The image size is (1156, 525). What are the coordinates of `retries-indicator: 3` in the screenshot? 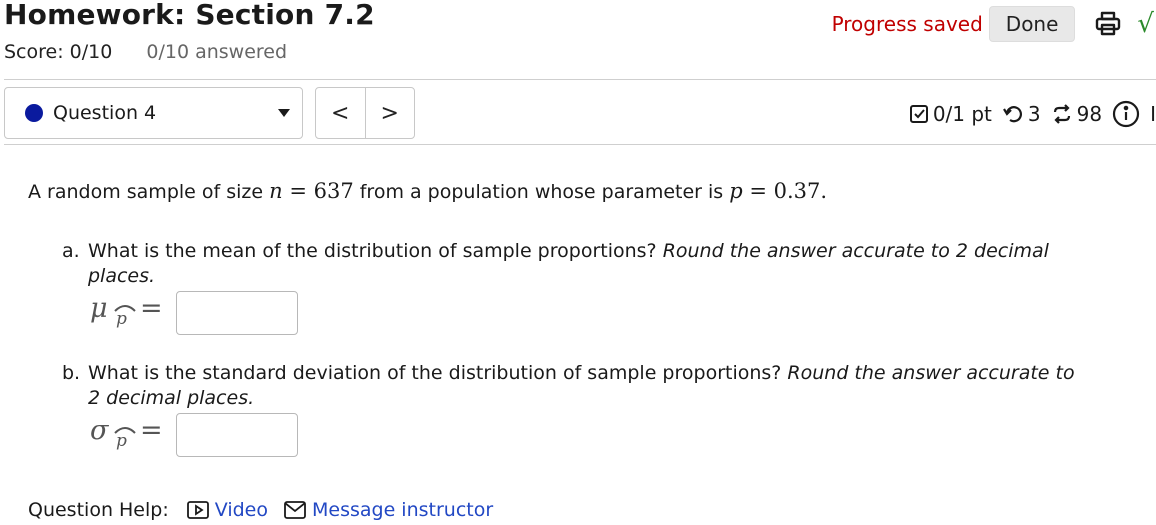 It's located at (1021, 114).